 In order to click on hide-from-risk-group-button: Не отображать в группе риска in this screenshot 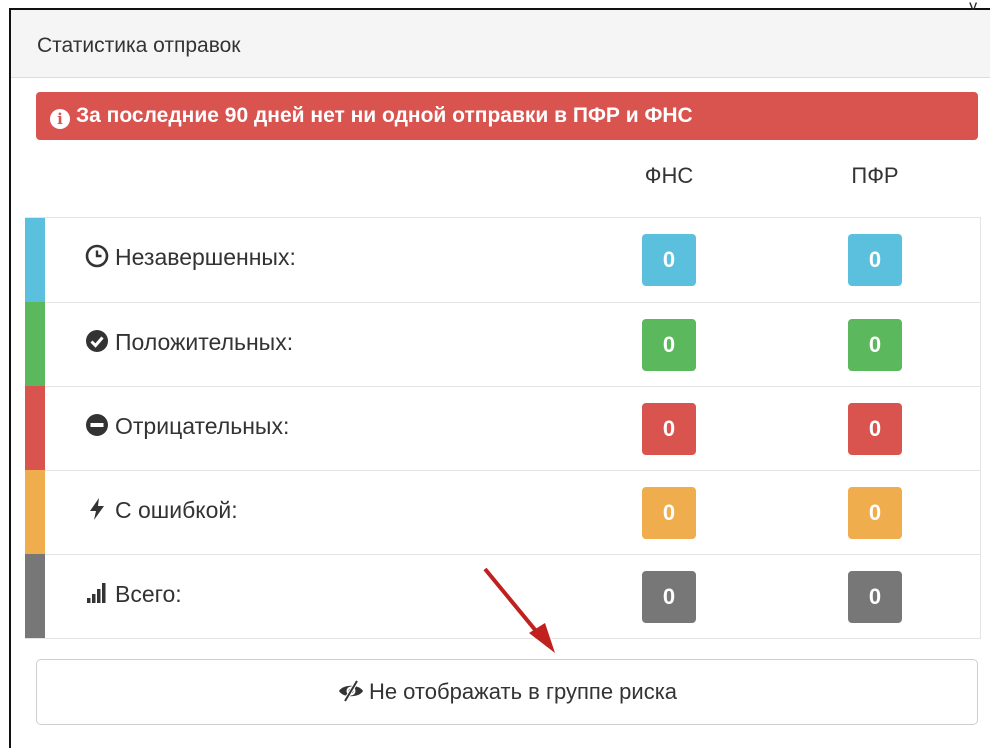, I will do `click(507, 692)`.